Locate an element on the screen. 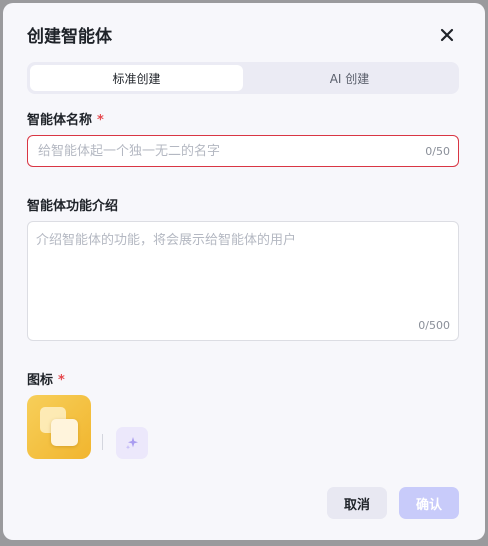  agent-name-field: 0/50 is located at coordinates (243, 151).